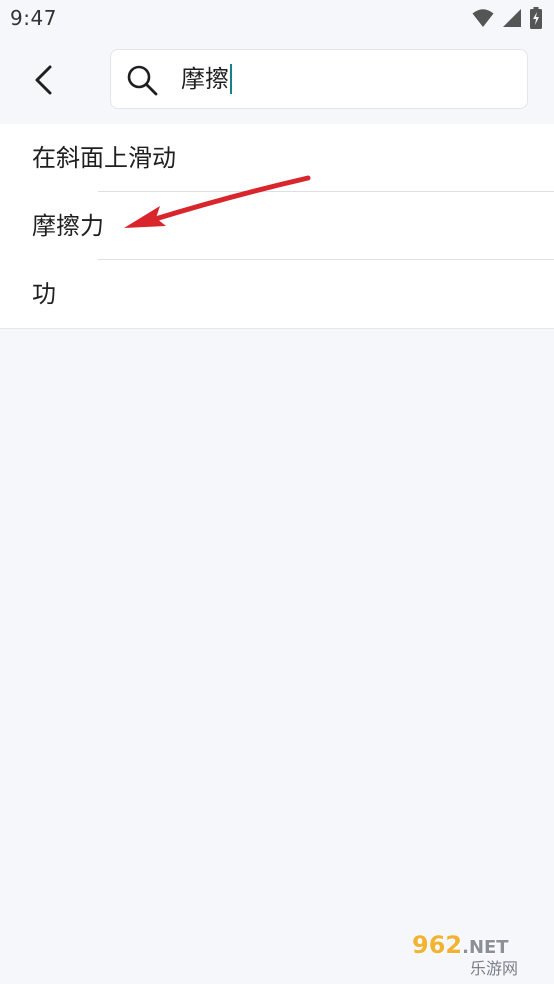 Image resolution: width=554 pixels, height=984 pixels. I want to click on chevron-left-icon, so click(43, 80).